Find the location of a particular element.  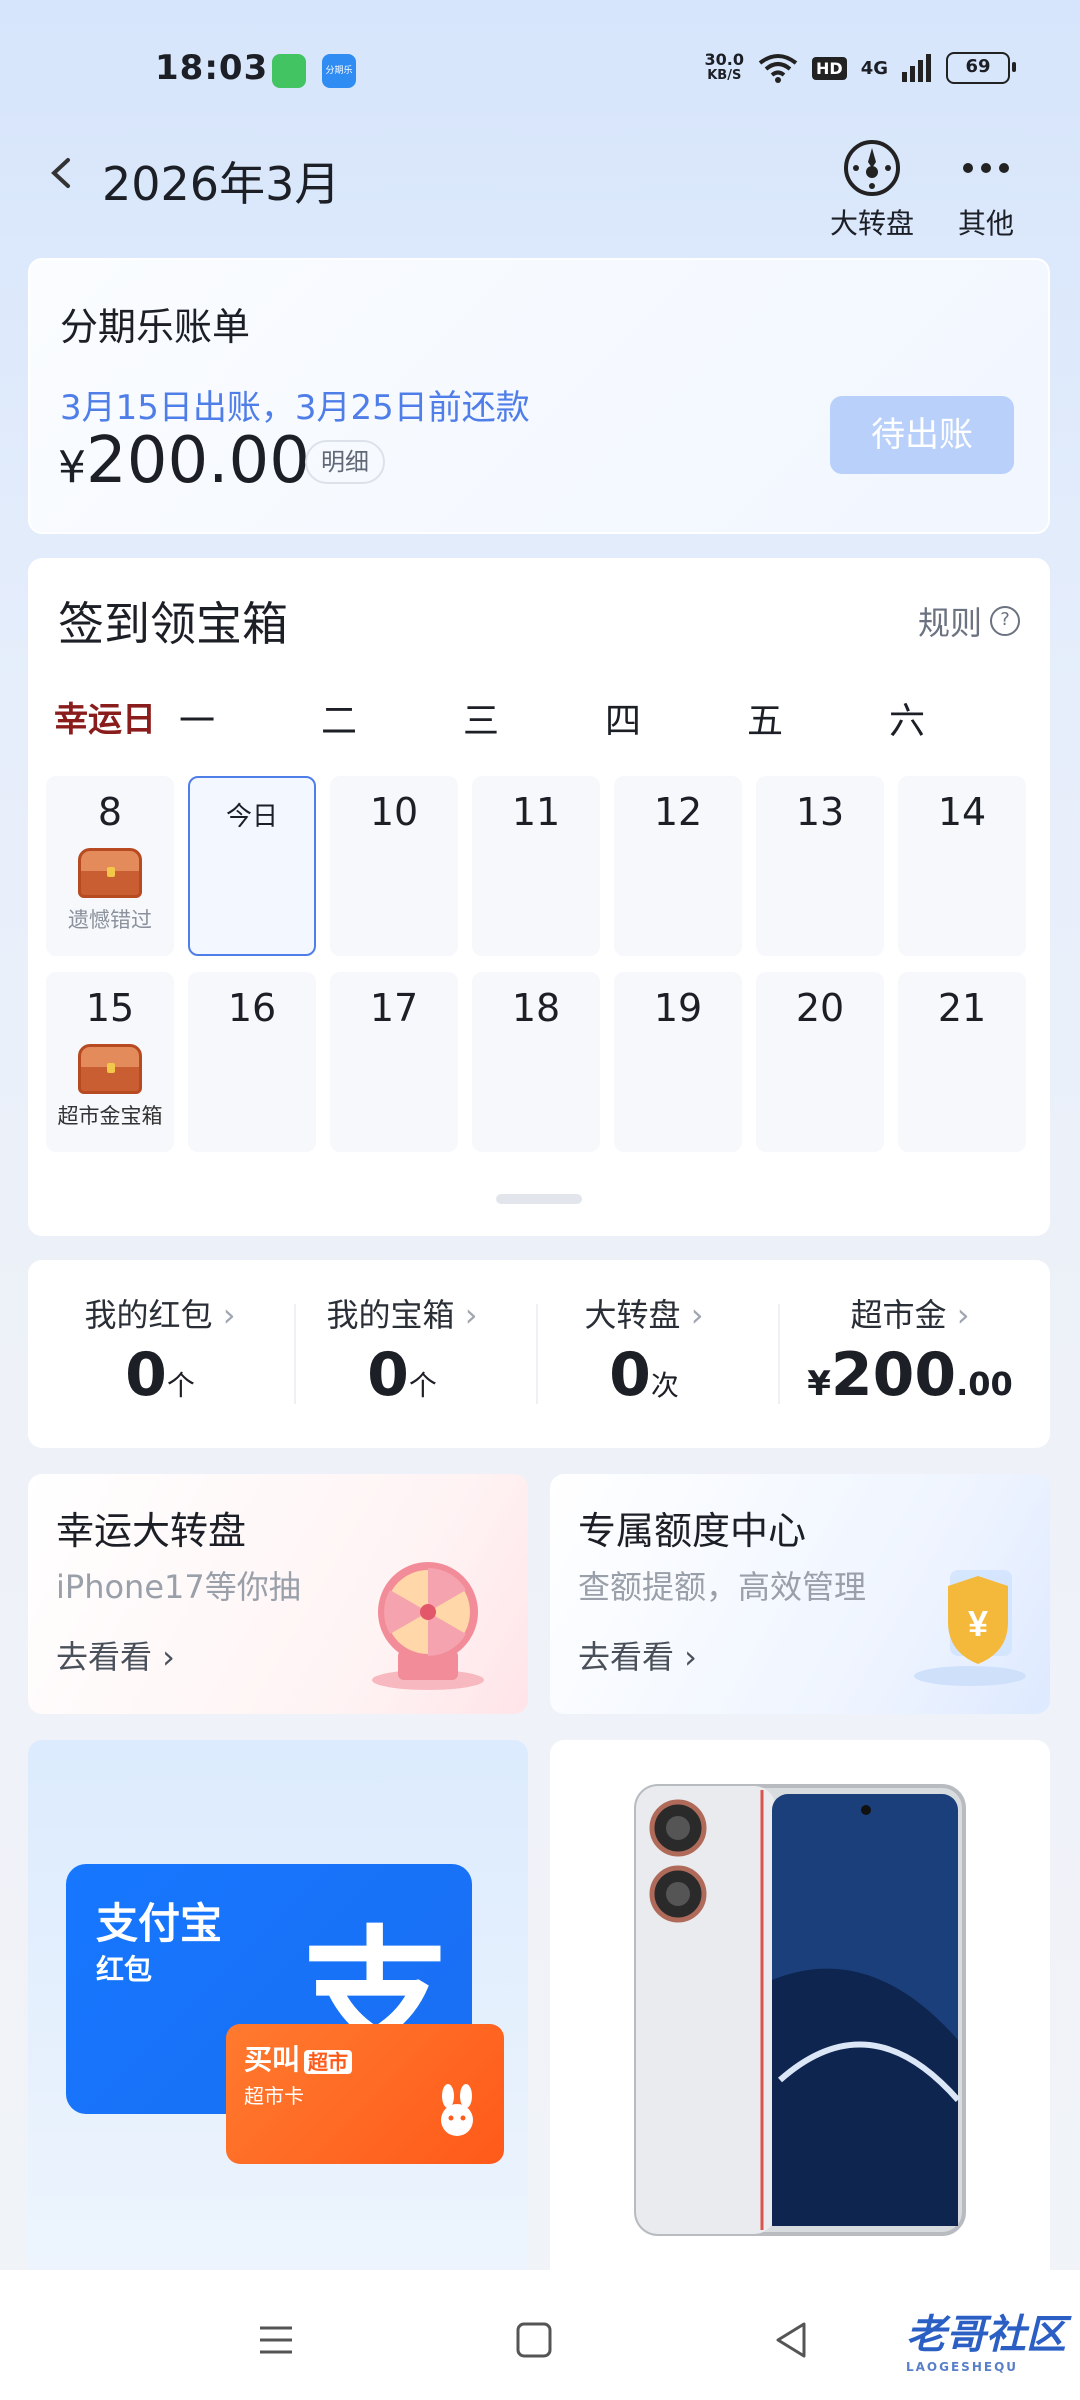

day-number: 12 is located at coordinates (678, 812).